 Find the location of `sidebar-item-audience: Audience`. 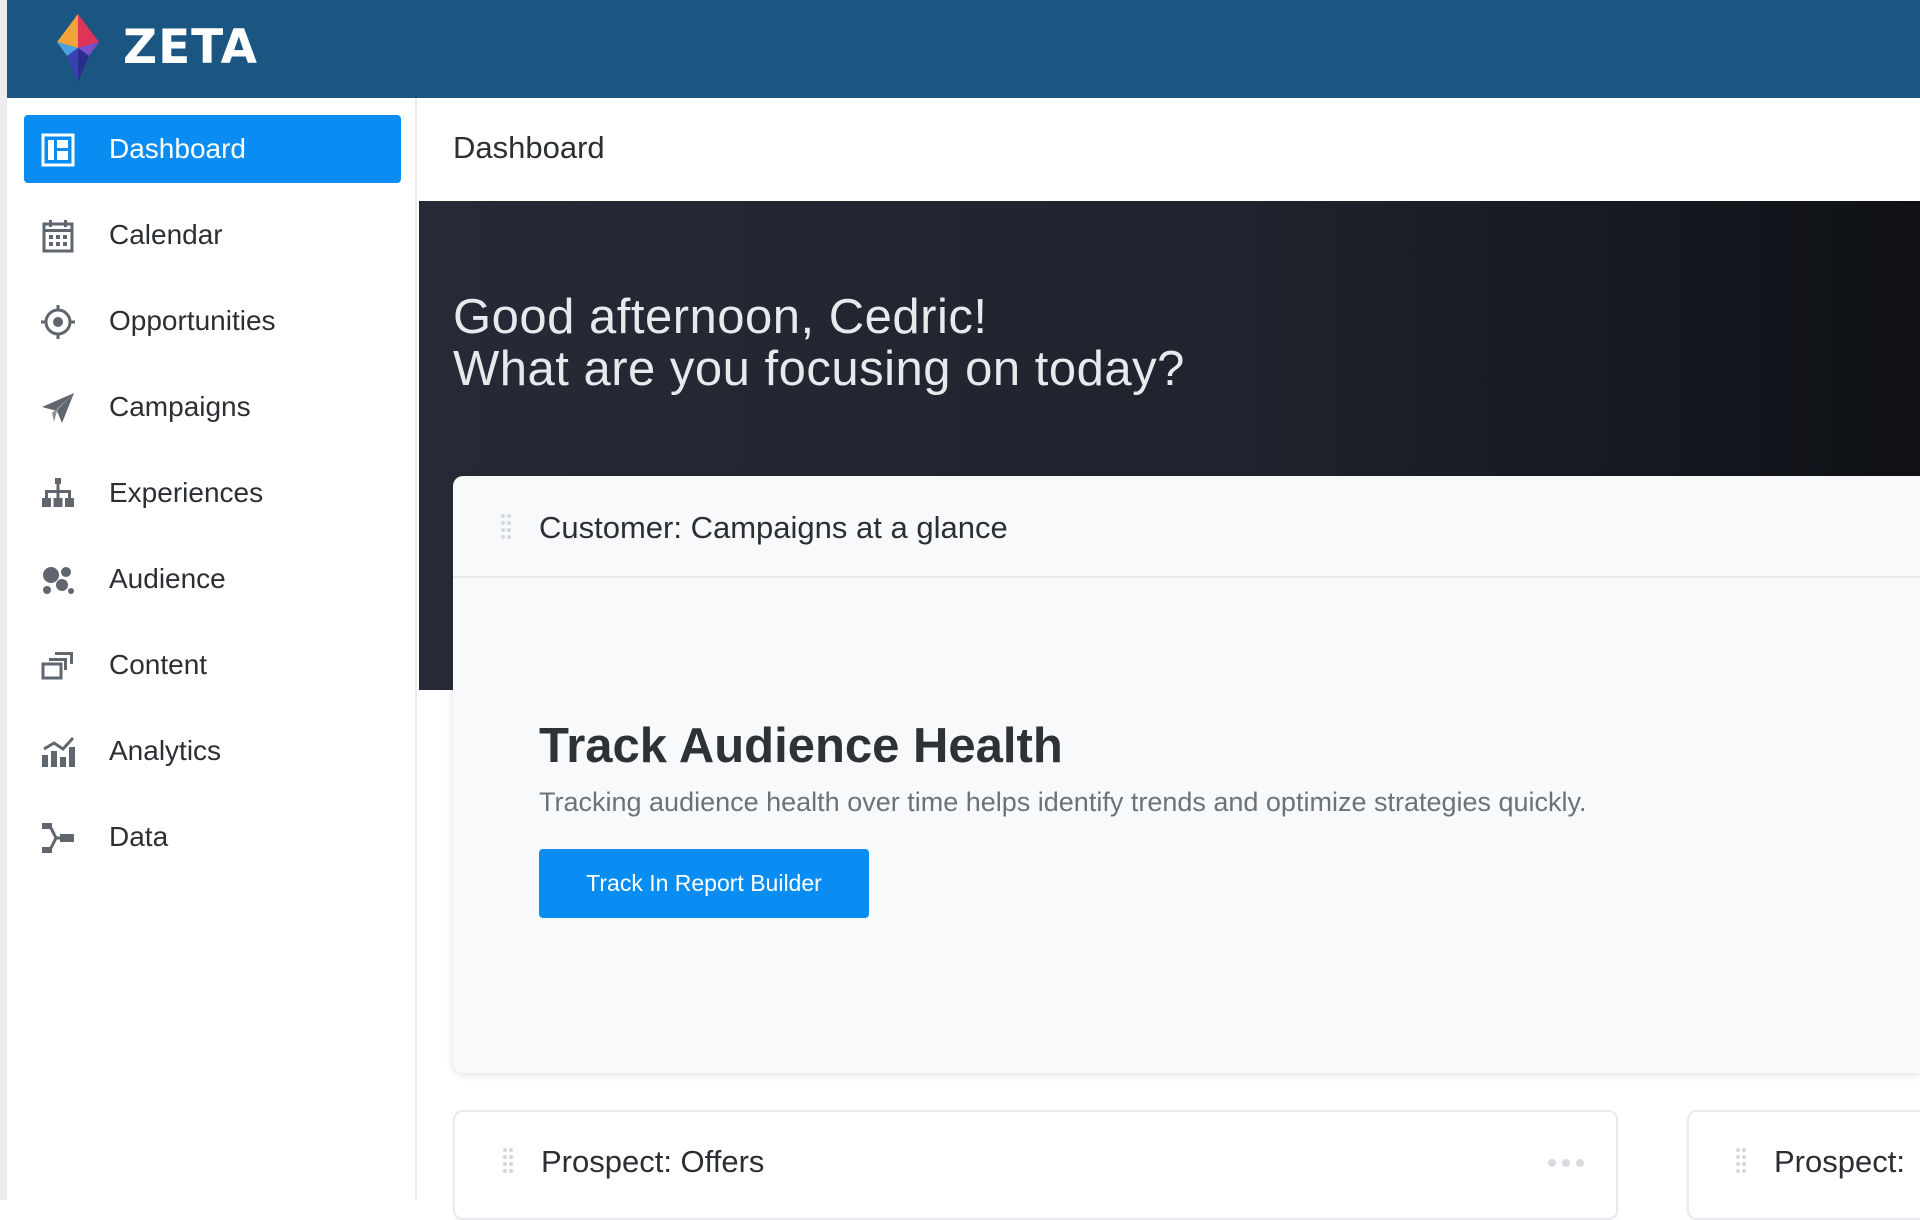

sidebar-item-audience: Audience is located at coordinates (212, 579).